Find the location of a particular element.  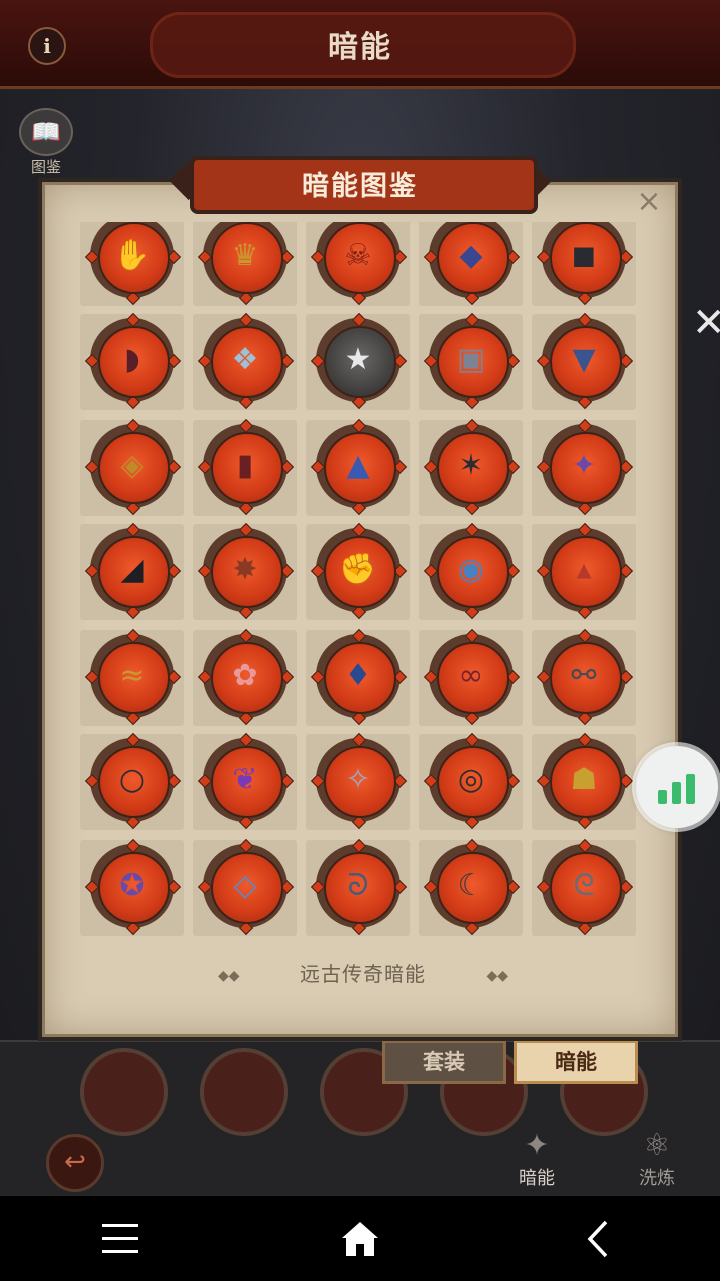

gem-slot: ᘐ is located at coordinates (358, 887).